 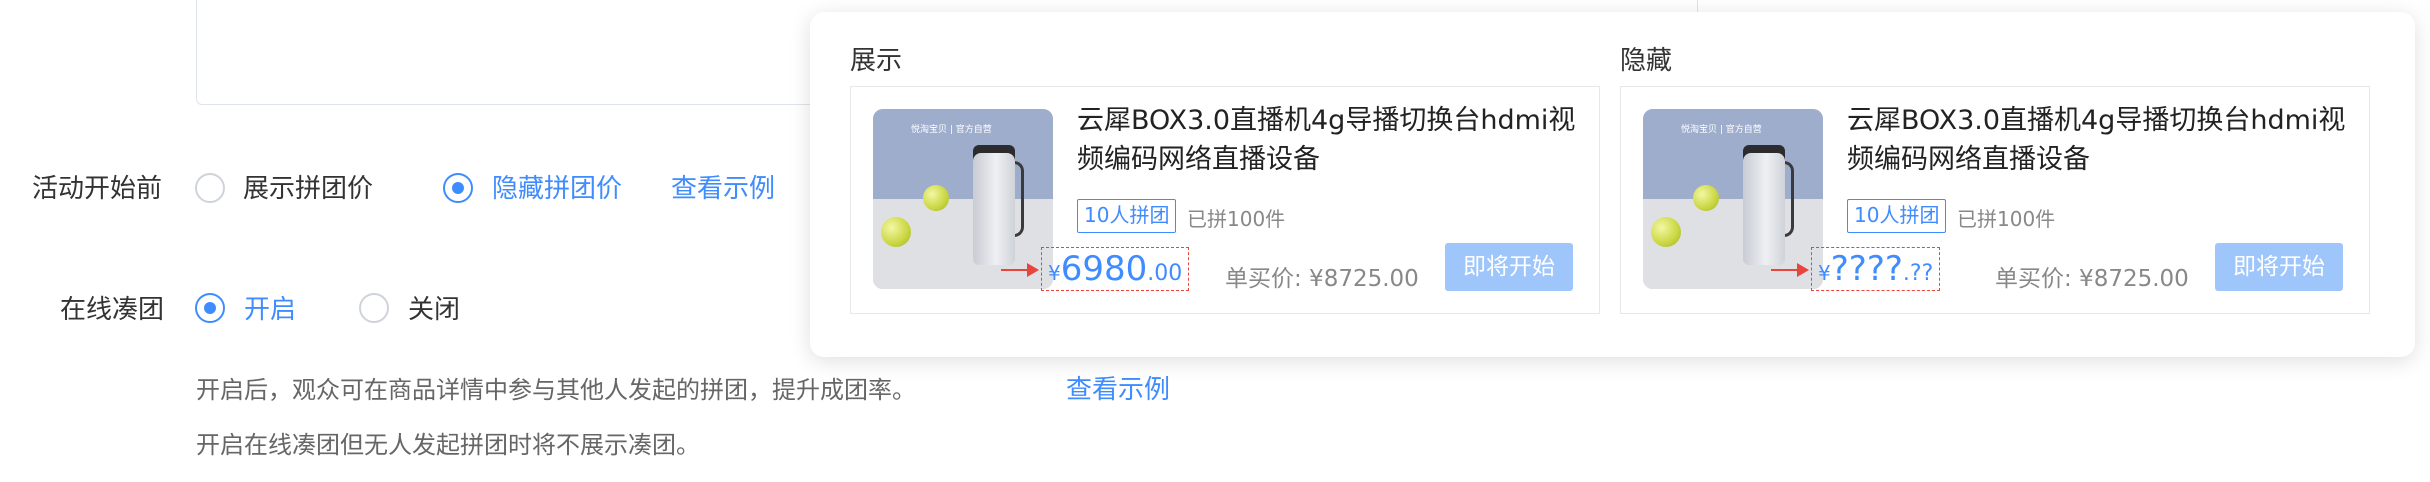 I want to click on online-group-on-radio, so click(x=210, y=308).